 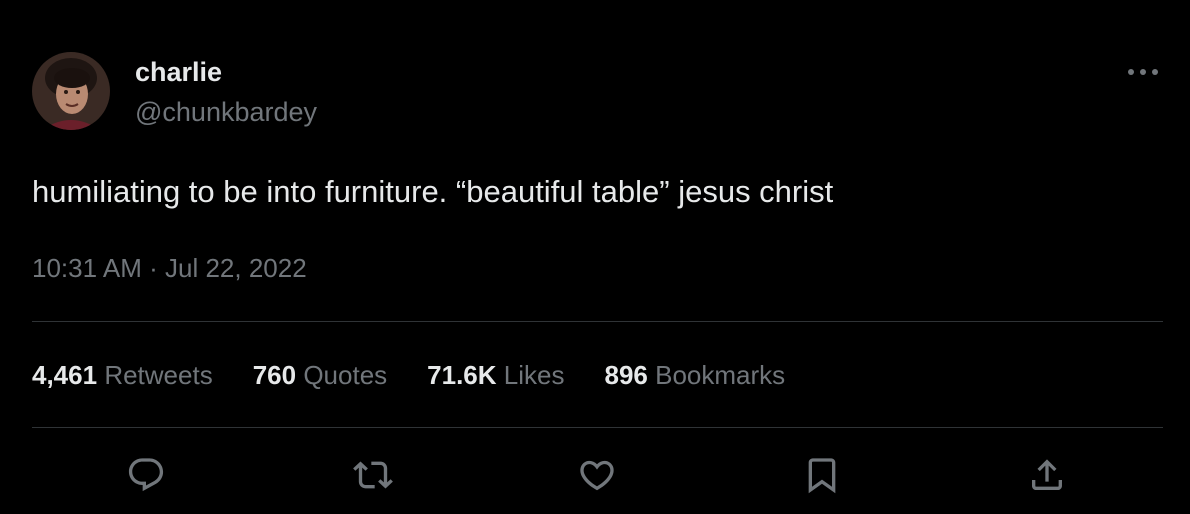 I want to click on more-options-button, so click(x=1143, y=72).